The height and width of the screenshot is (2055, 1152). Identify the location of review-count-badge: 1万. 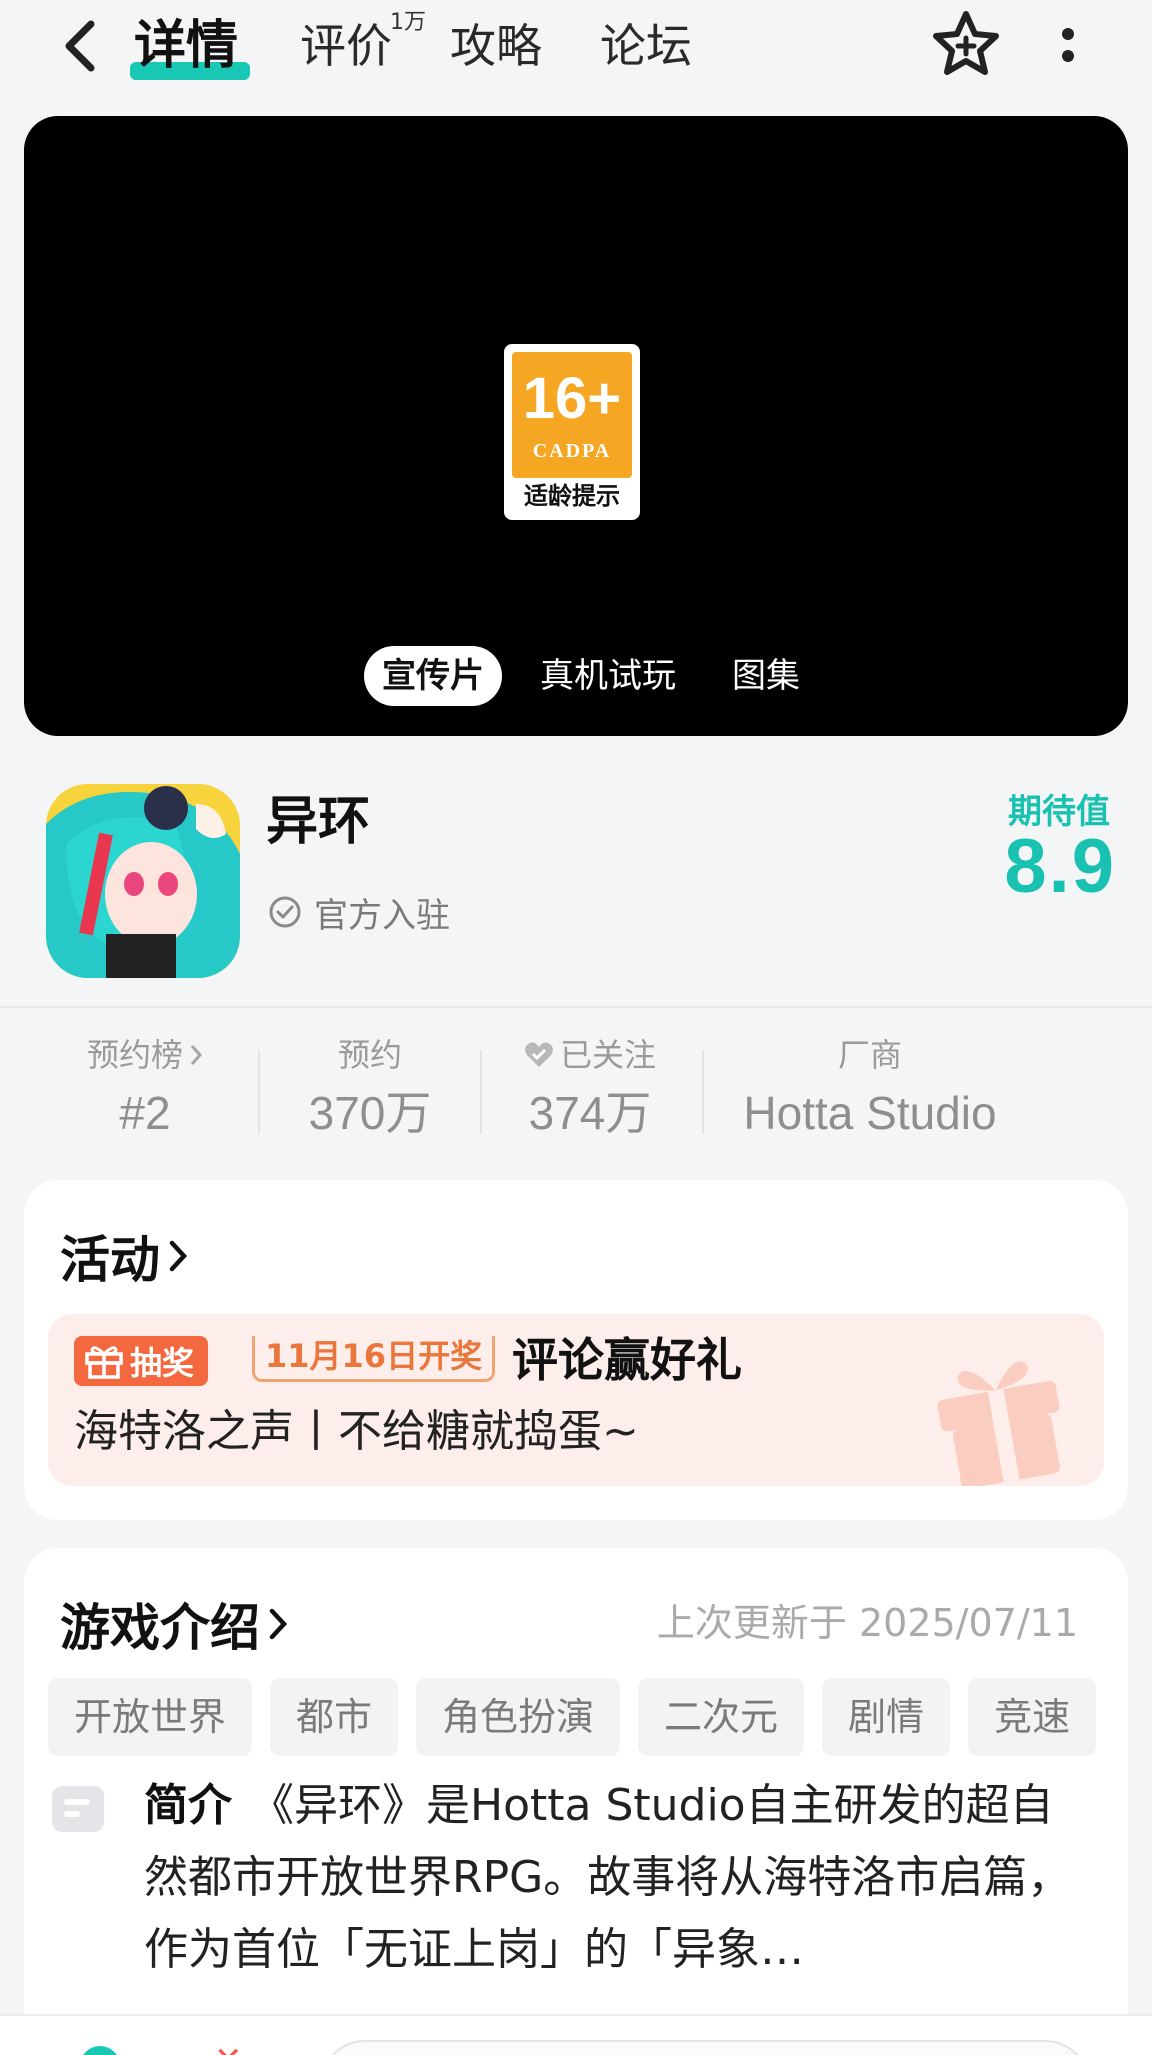
(408, 22).